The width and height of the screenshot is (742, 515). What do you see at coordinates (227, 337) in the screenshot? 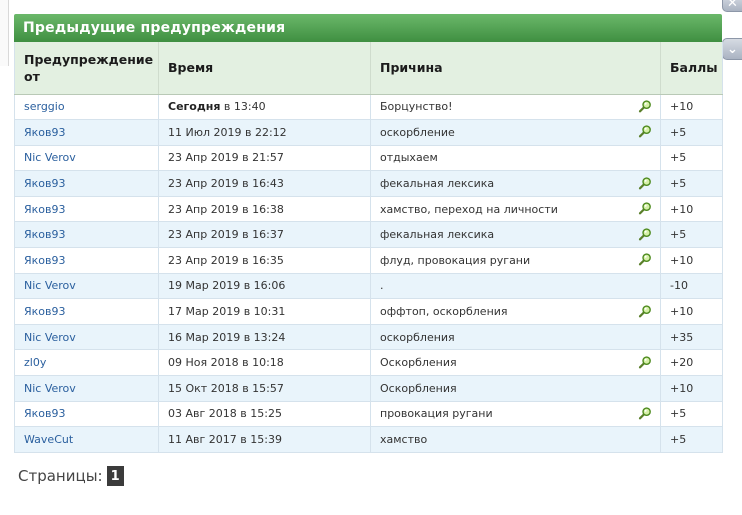
I see `time-value: 16 Мар 2019 в 13:24` at bounding box center [227, 337].